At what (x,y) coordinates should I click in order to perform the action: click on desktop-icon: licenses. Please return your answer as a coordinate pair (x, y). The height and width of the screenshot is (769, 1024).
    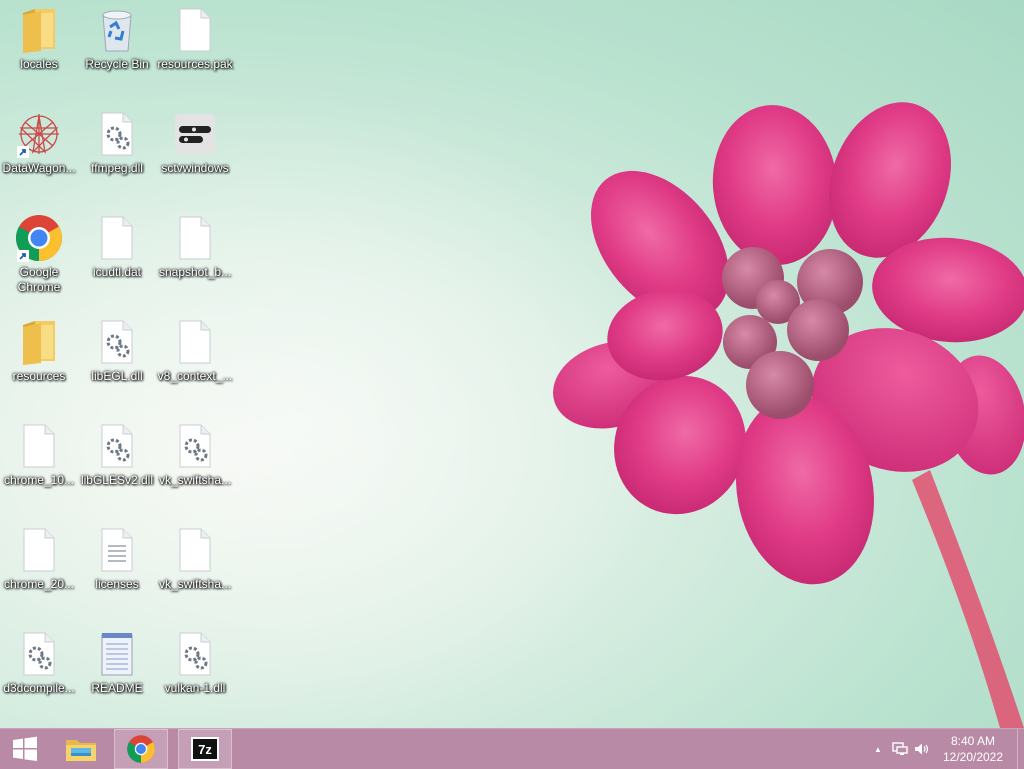
    Looking at the image, I should click on (117, 568).